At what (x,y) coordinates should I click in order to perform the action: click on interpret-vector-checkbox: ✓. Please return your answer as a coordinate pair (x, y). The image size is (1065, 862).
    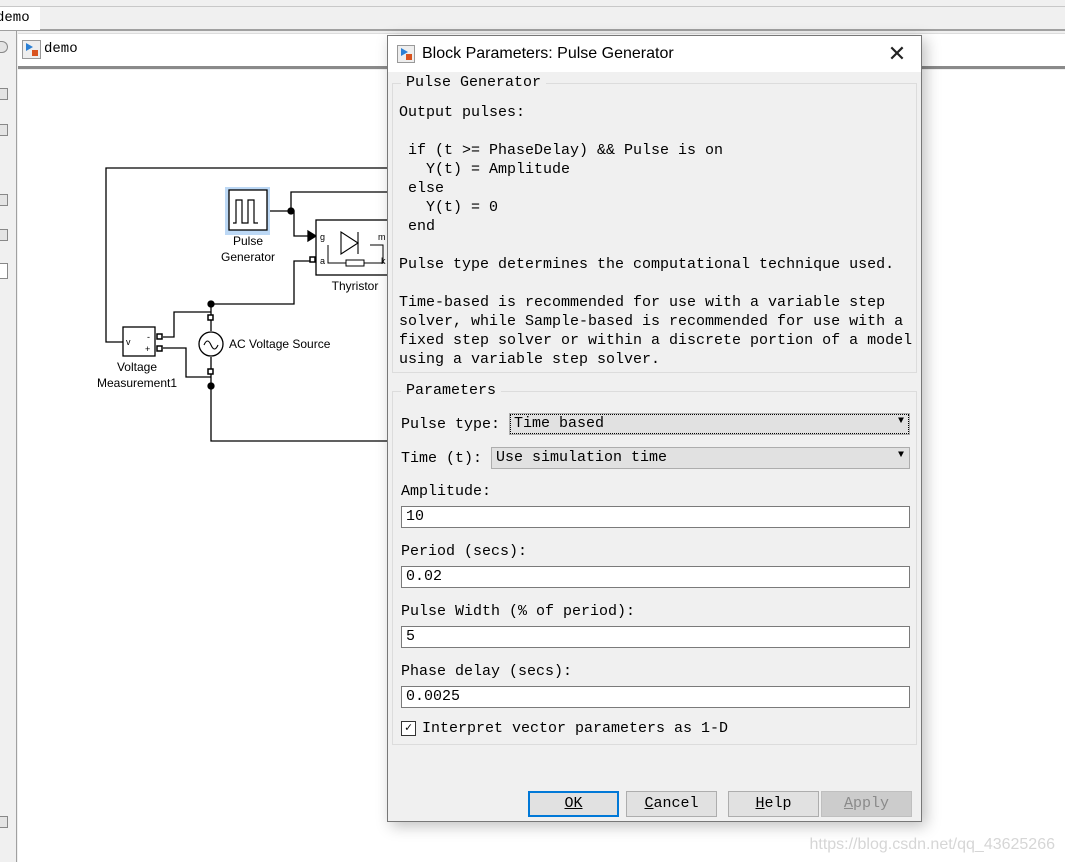
    Looking at the image, I should click on (408, 728).